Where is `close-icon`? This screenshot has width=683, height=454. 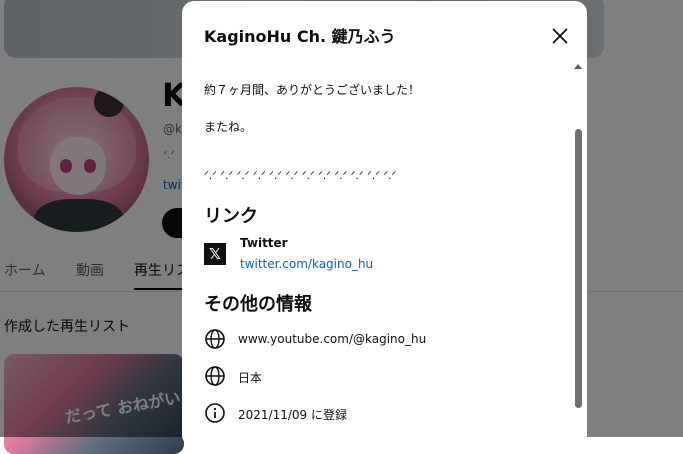
close-icon is located at coordinates (560, 36).